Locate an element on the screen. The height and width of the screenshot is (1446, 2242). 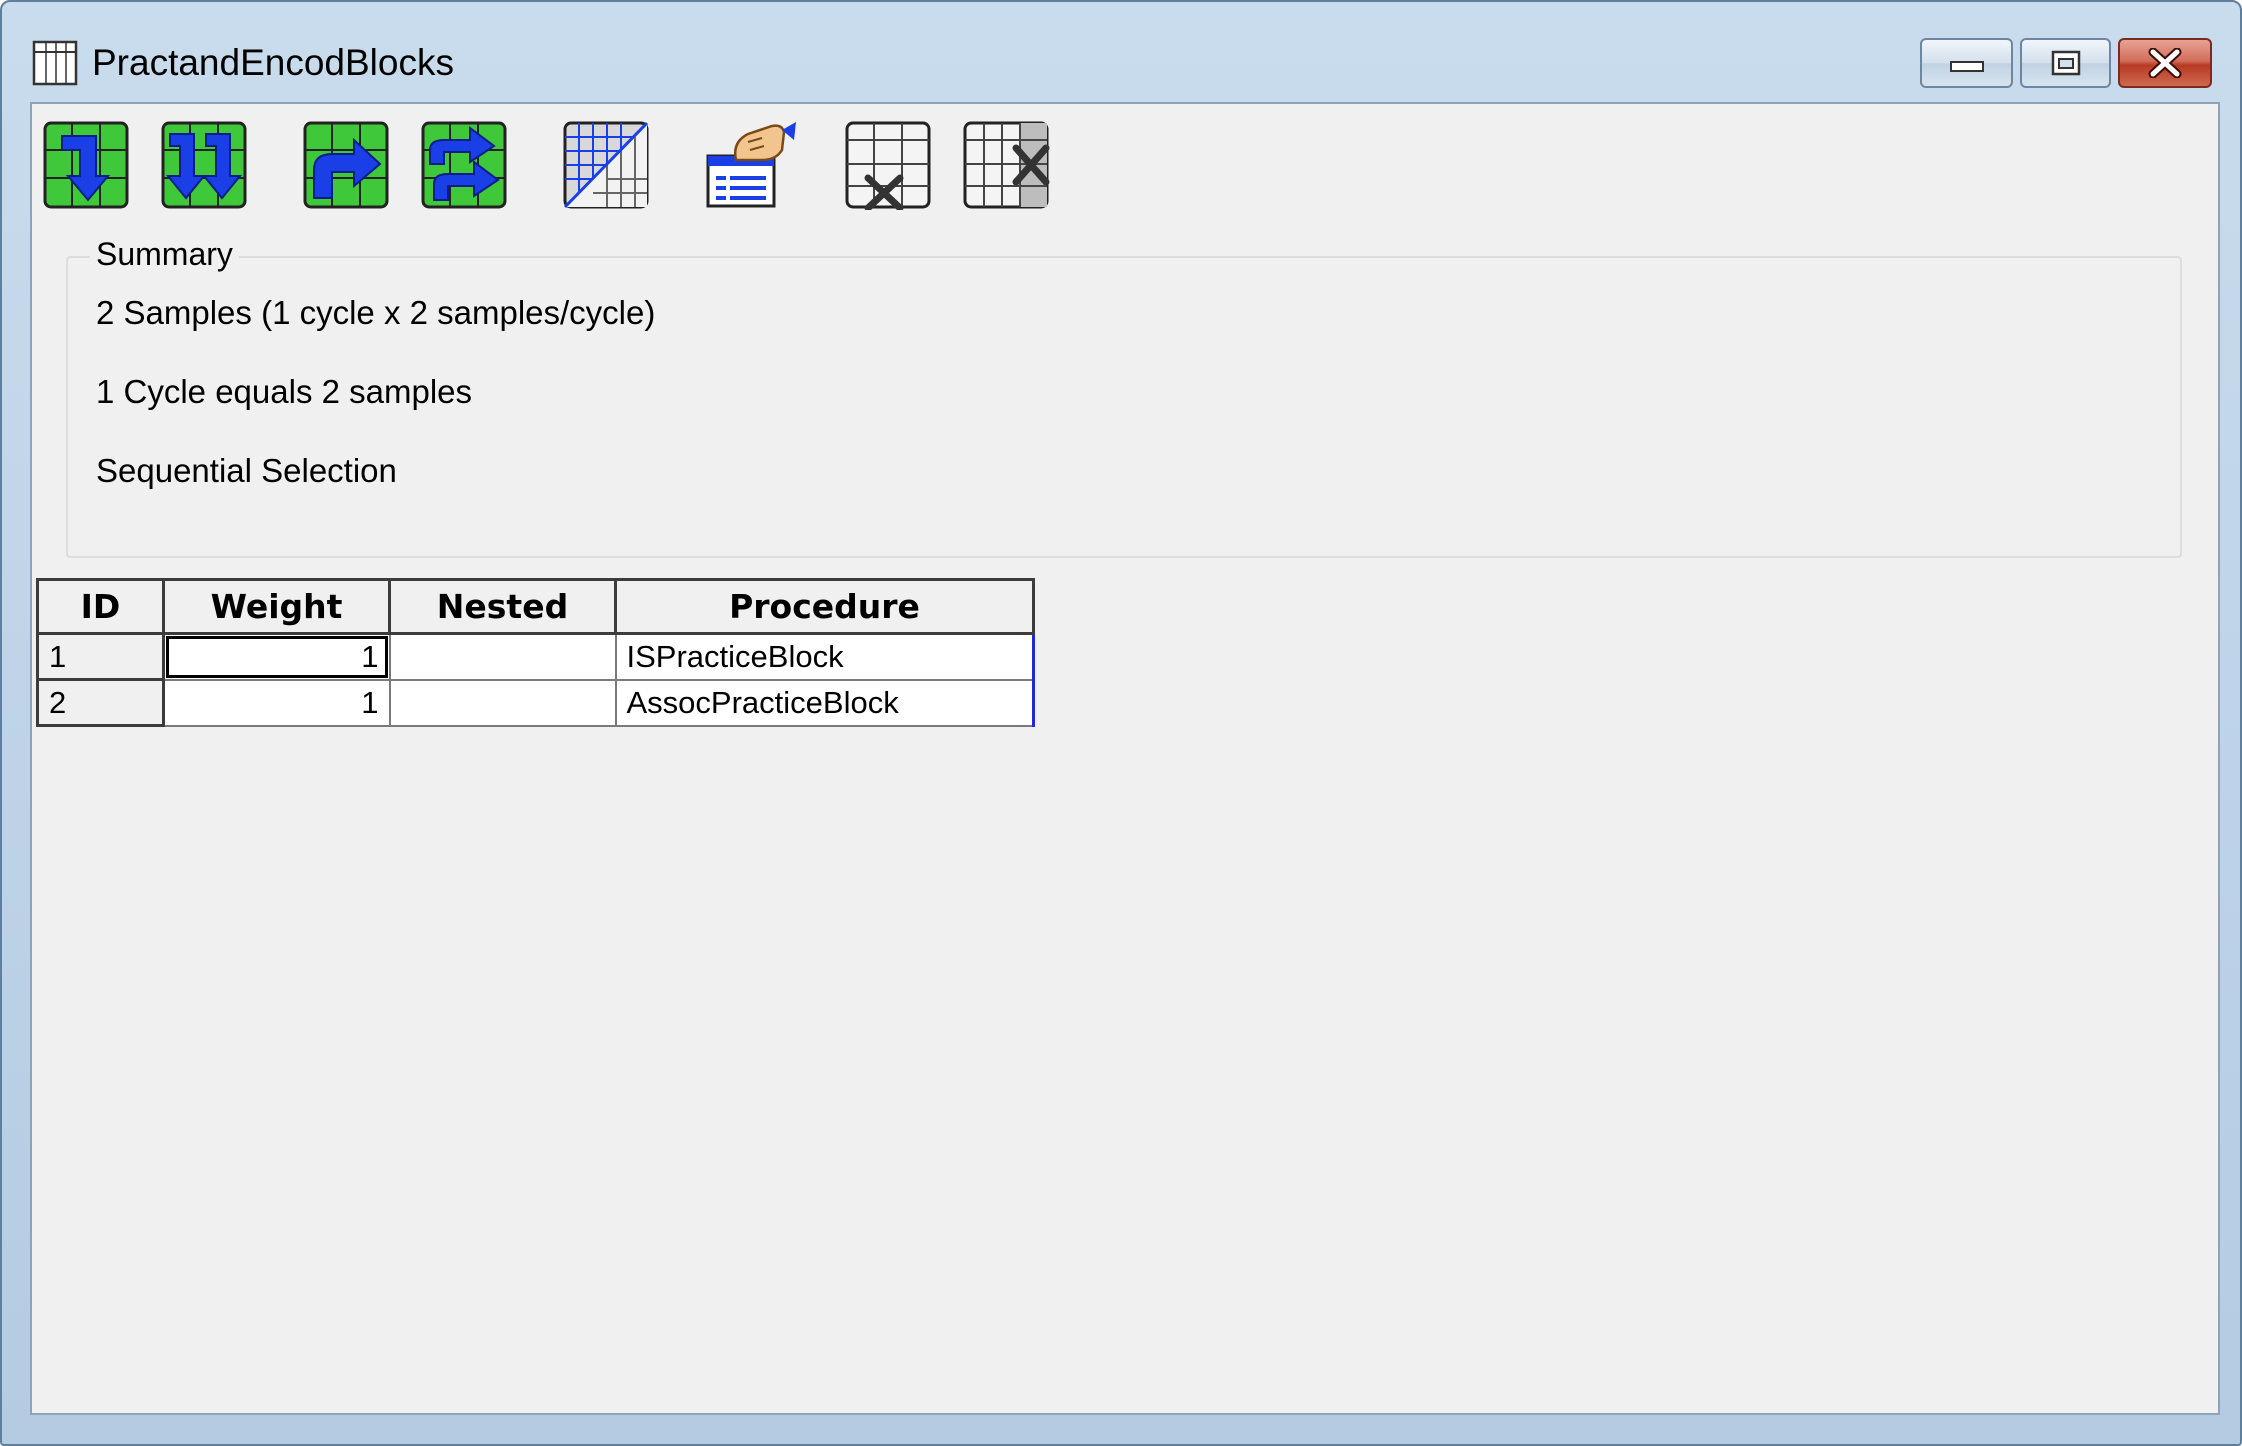
summary-legend: Summary is located at coordinates (164, 254).